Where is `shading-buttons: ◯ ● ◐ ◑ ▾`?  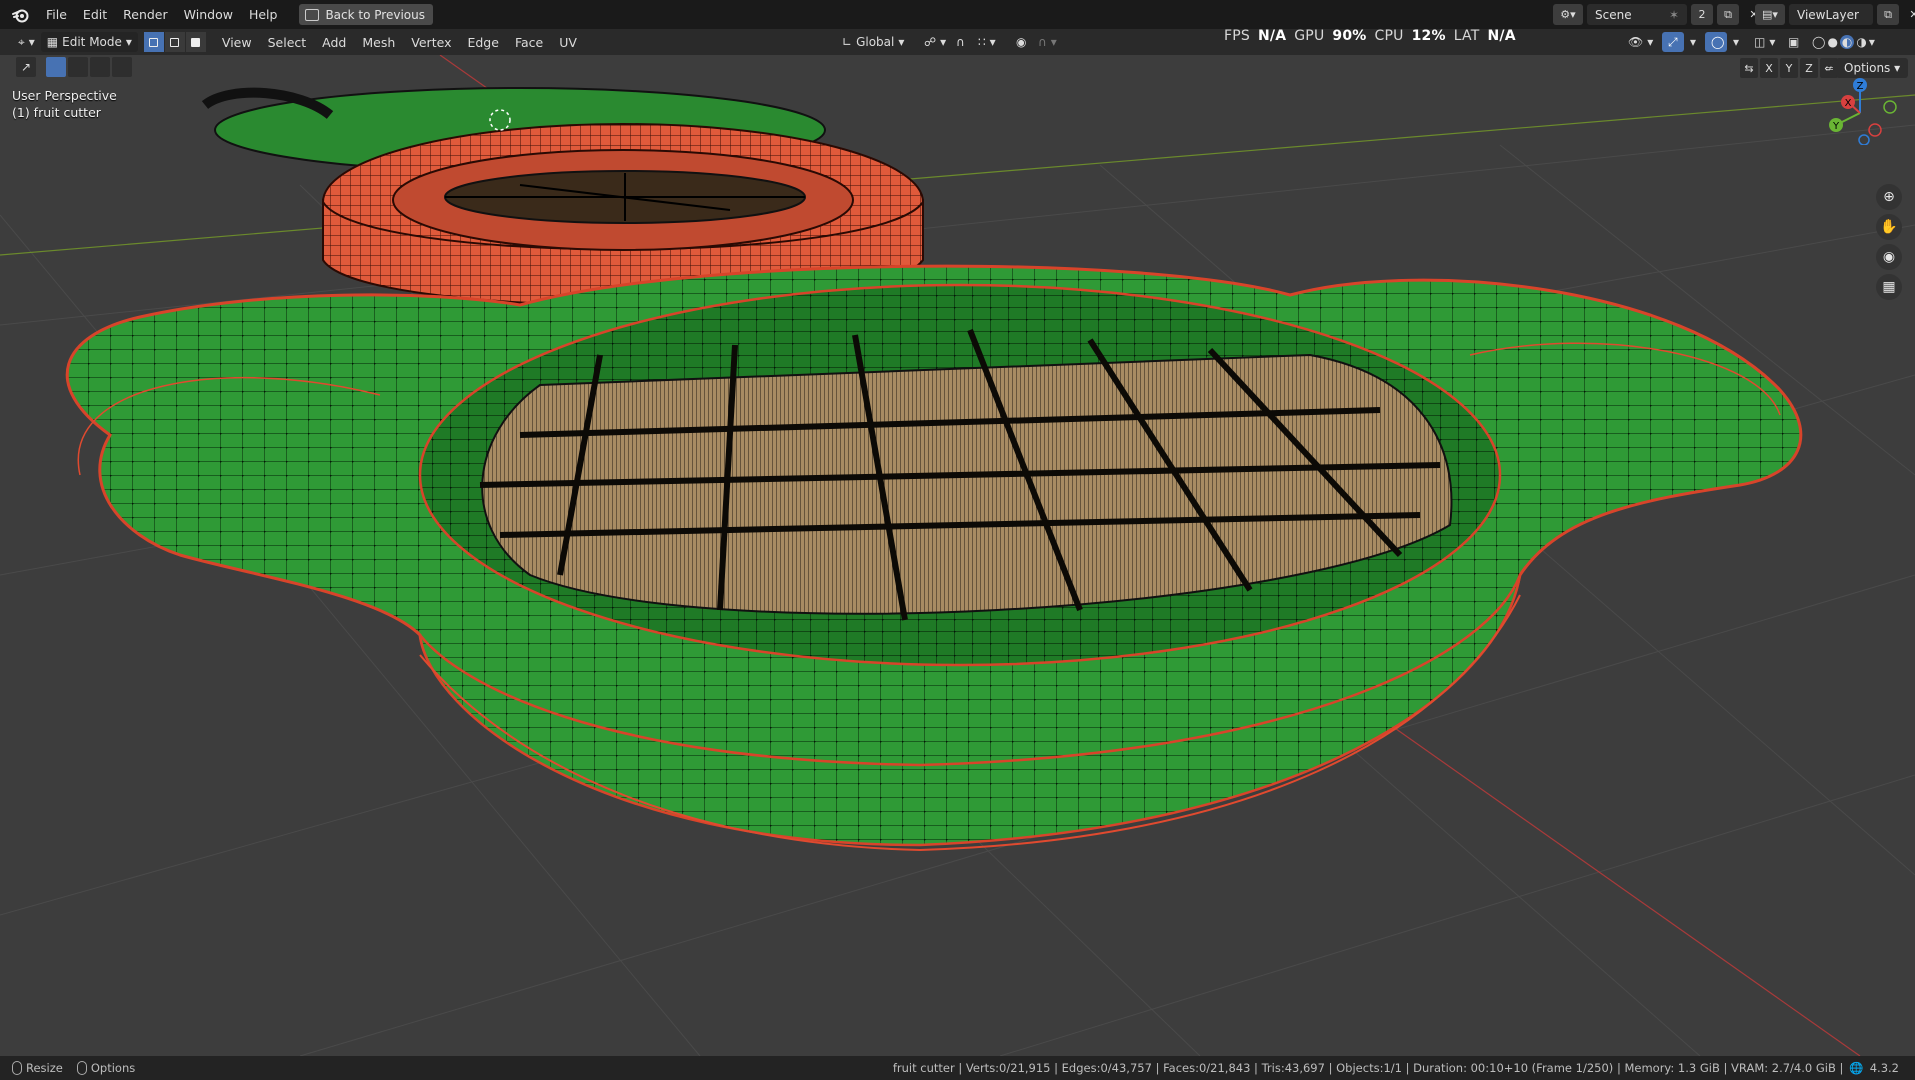
shading-buttons: ◯ ● ◐ ◑ ▾ is located at coordinates (1843, 42).